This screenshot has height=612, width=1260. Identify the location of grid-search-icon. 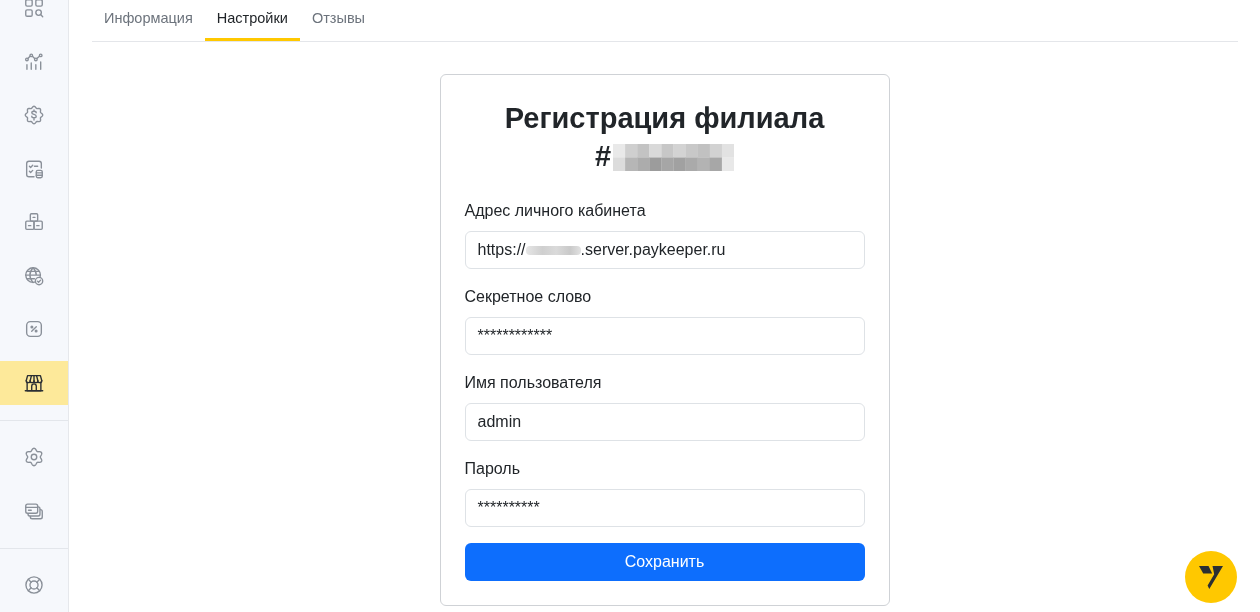
(34, 9).